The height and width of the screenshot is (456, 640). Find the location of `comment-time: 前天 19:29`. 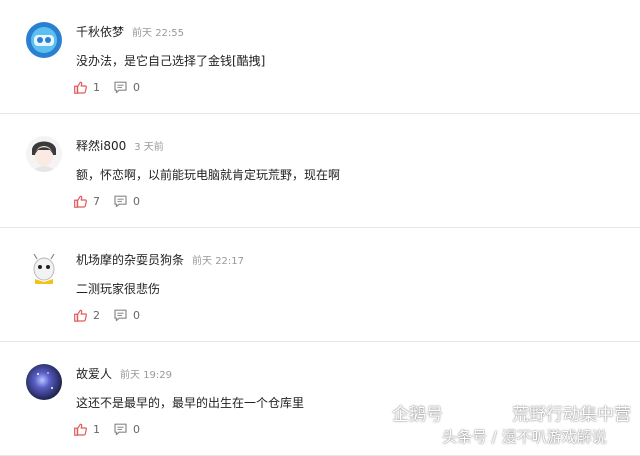

comment-time: 前天 19:29 is located at coordinates (146, 375).